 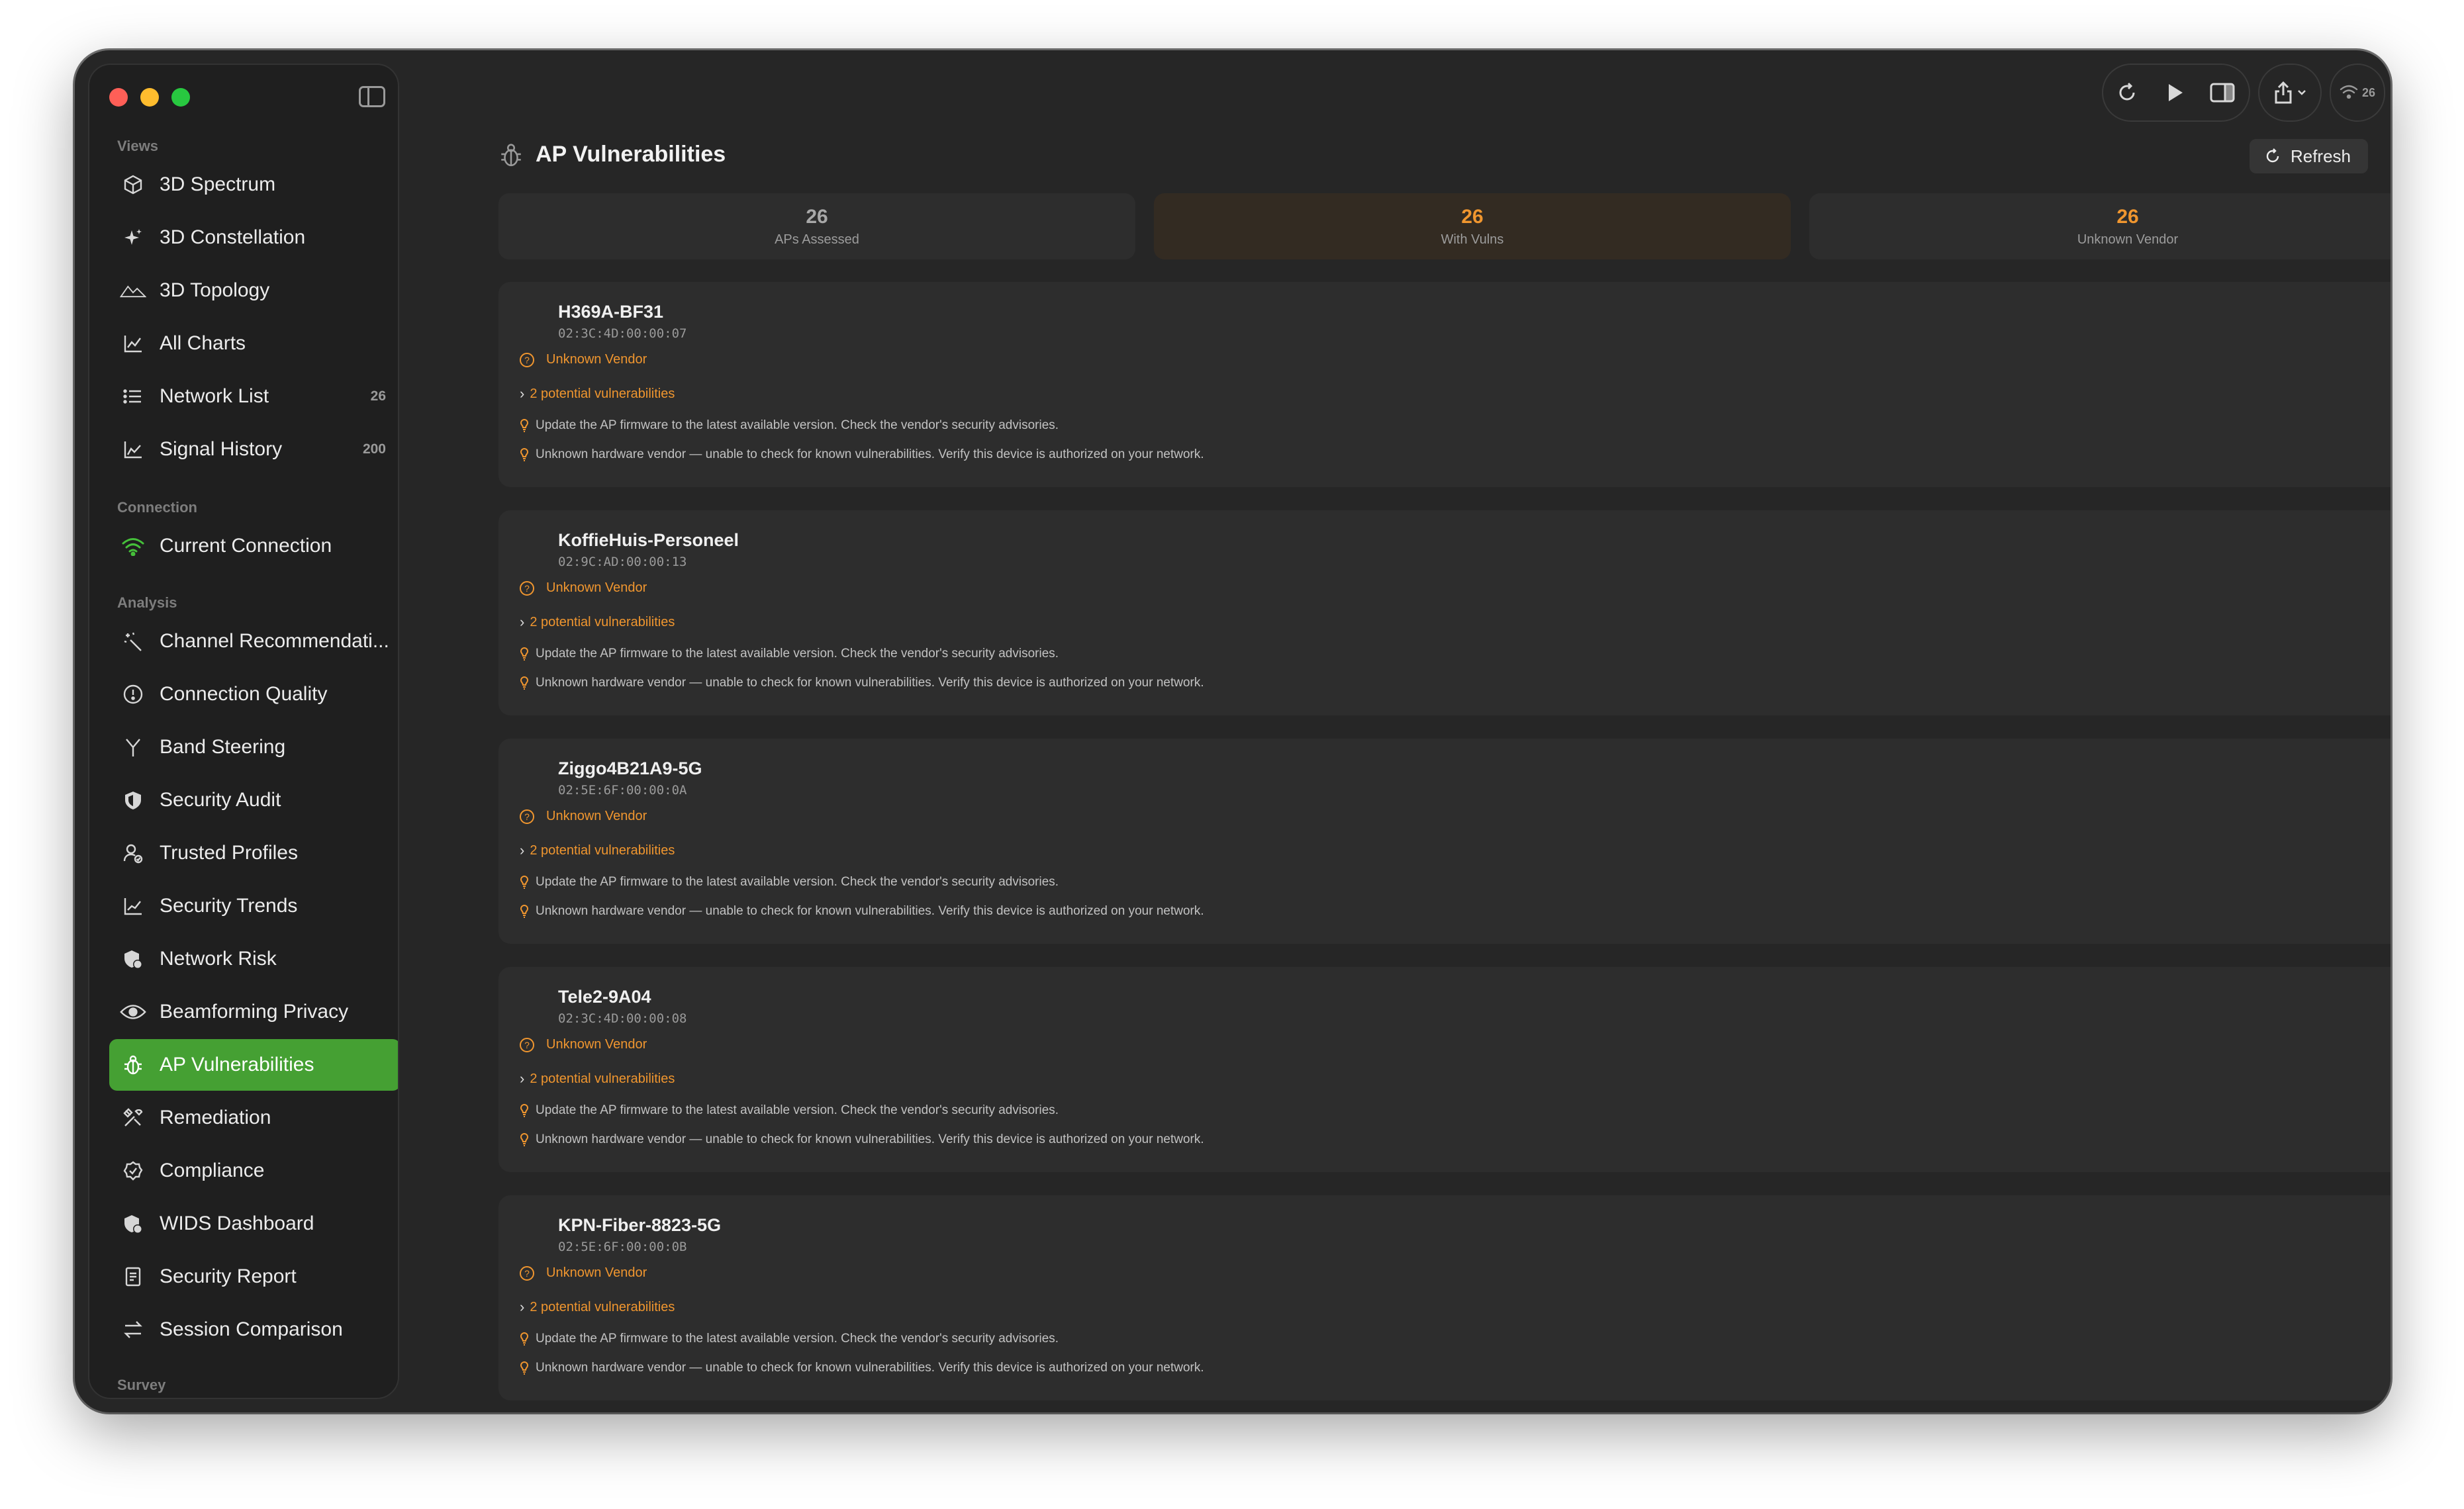 I want to click on document-icon, so click(x=133, y=1276).